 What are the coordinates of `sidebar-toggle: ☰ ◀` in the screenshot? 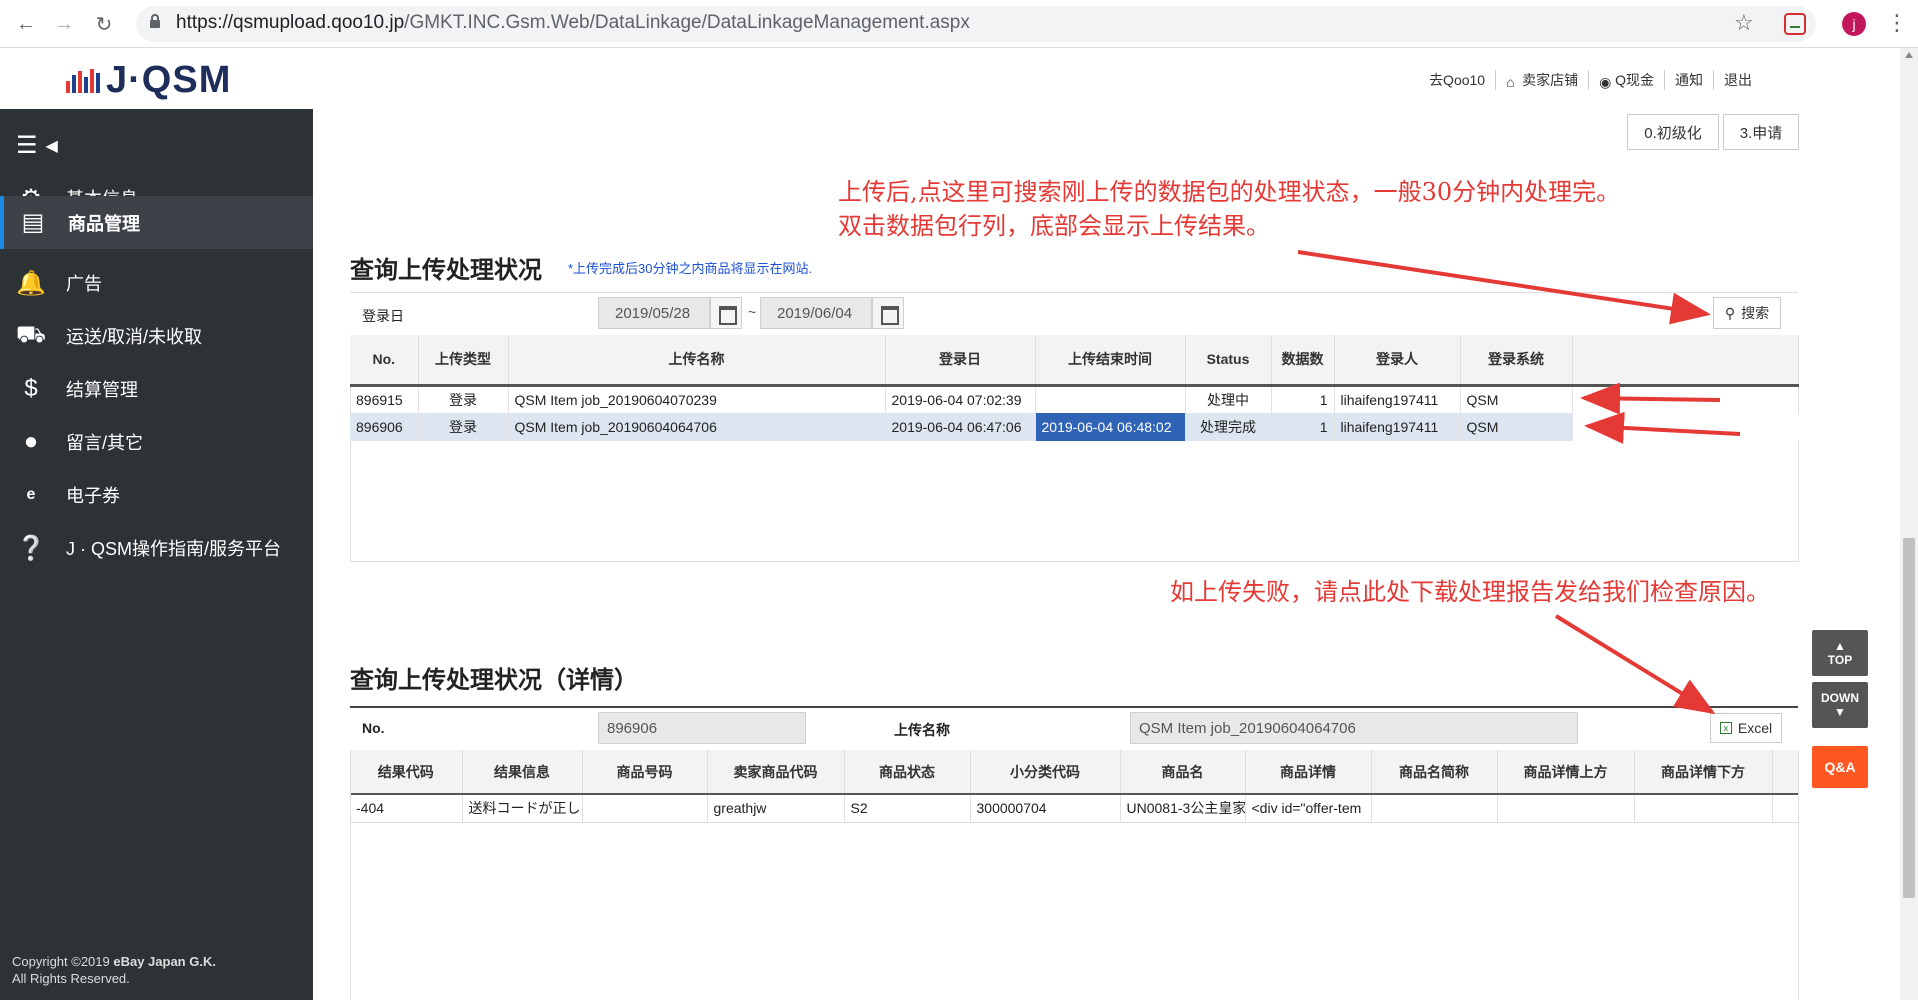 It's located at (37, 145).